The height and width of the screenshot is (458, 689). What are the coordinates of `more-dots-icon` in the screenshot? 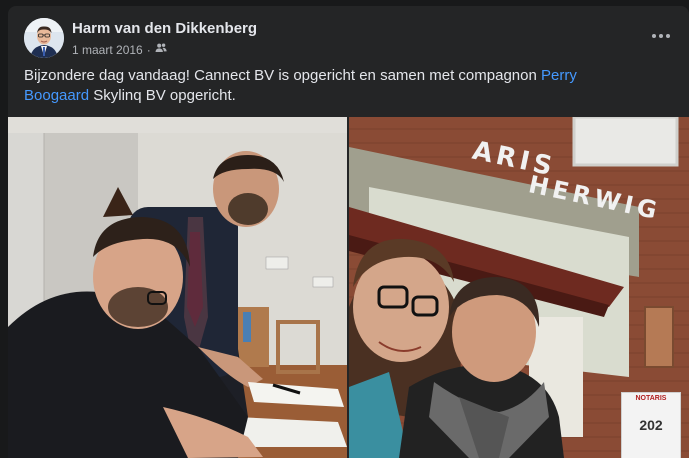 It's located at (661, 36).